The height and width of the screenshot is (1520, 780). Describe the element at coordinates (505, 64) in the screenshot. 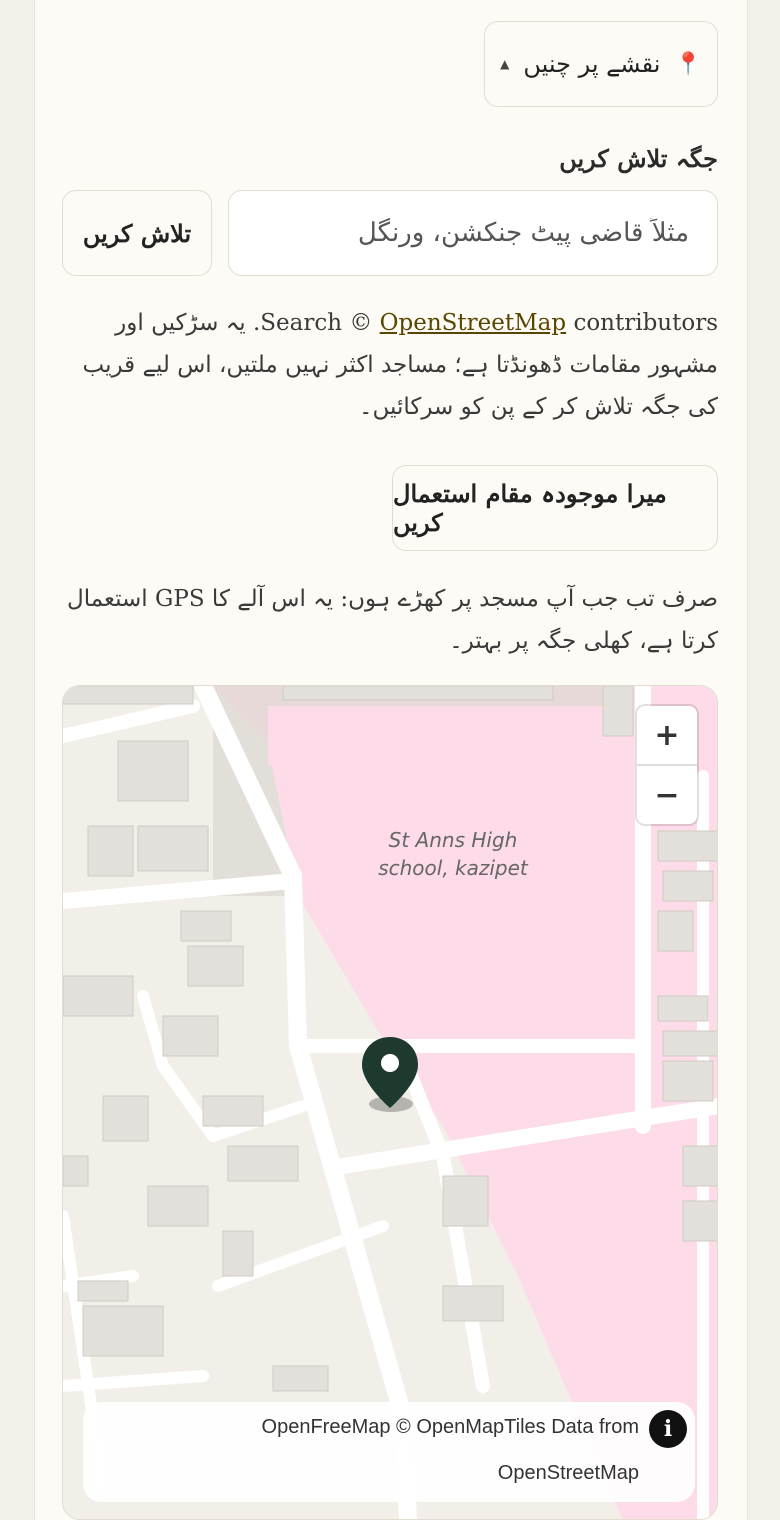

I see `caret-up-icon: ▲` at that location.